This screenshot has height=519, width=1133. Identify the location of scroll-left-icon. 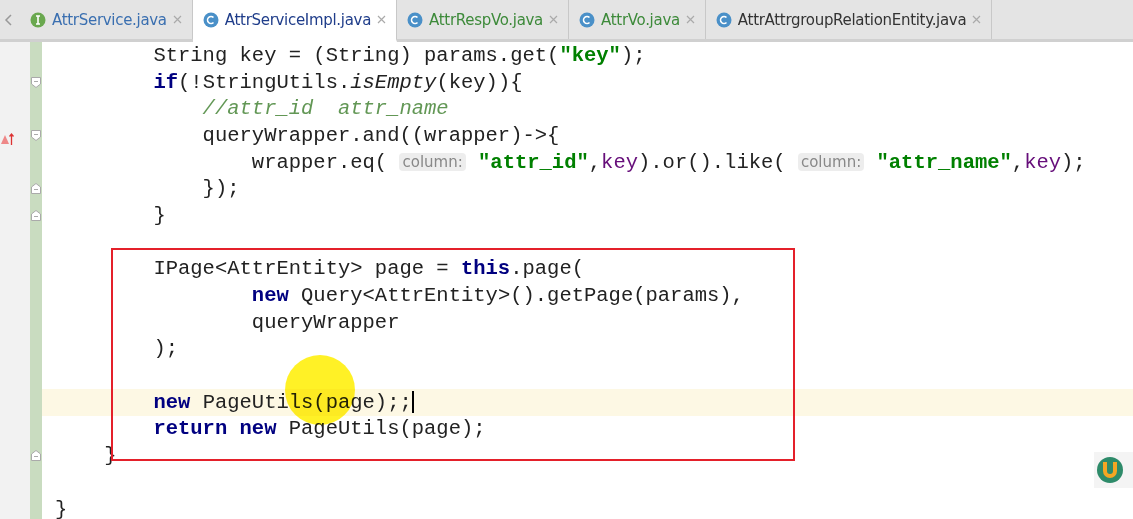
(8, 19).